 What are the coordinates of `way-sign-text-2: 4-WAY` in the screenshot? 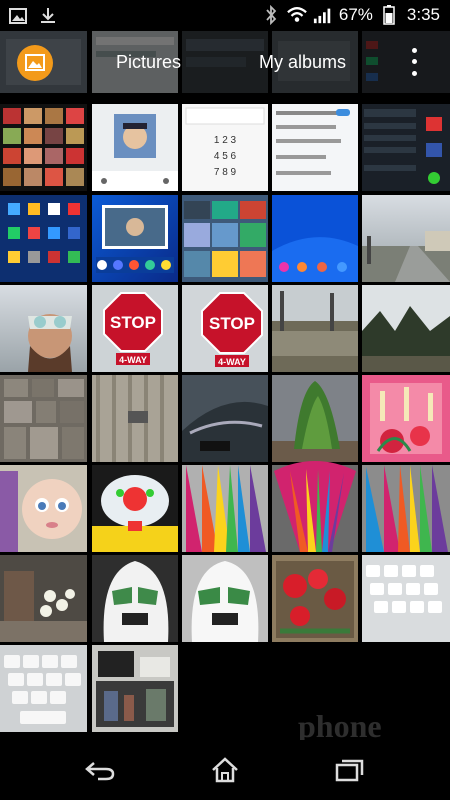 It's located at (232, 362).